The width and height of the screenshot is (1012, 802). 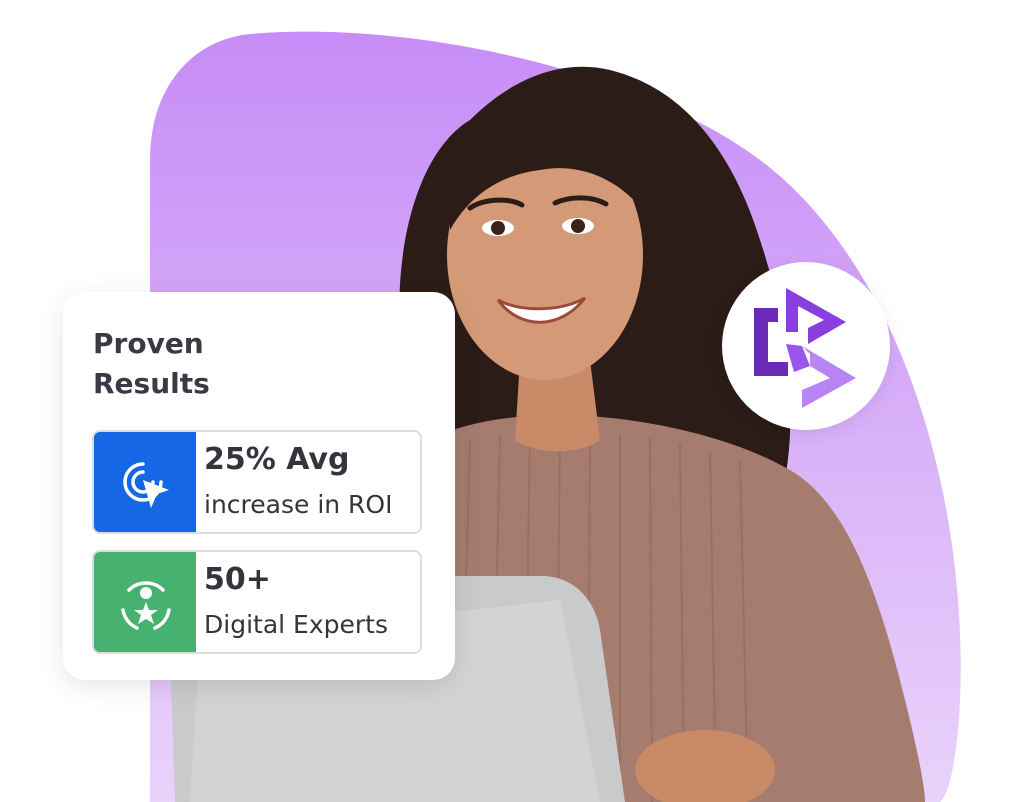 I want to click on stat-experts-value: 50+, so click(x=237, y=579).